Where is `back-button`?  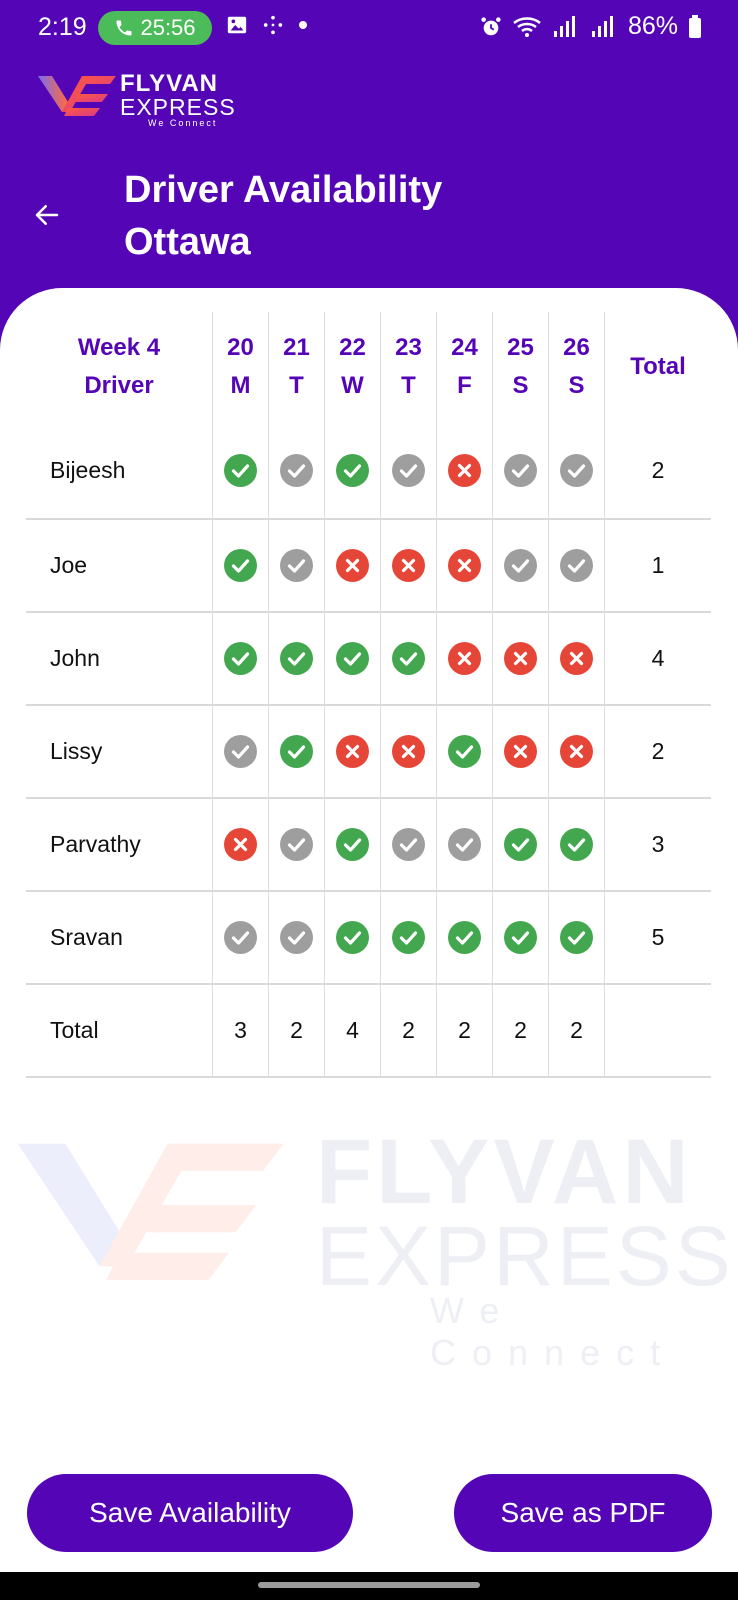 back-button is located at coordinates (47, 215).